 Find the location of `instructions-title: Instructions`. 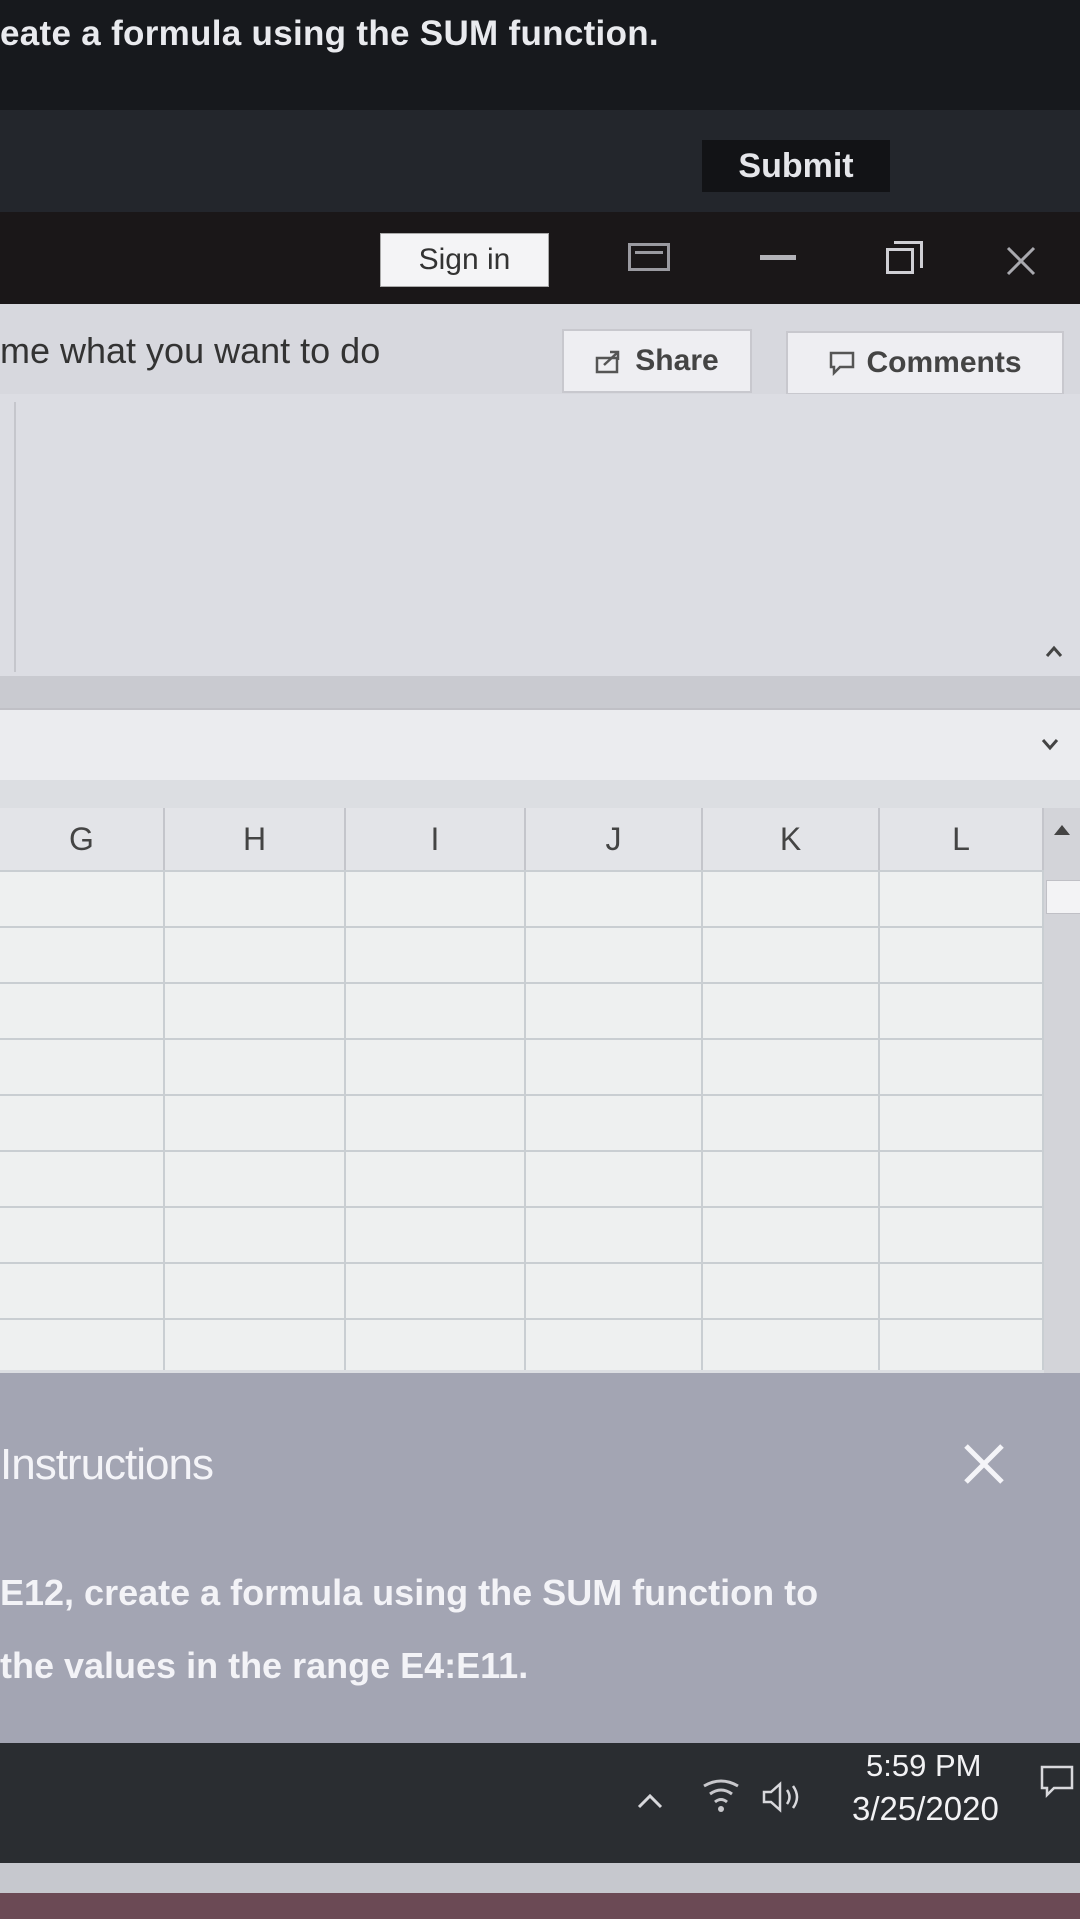

instructions-title: Instructions is located at coordinates (107, 1464).